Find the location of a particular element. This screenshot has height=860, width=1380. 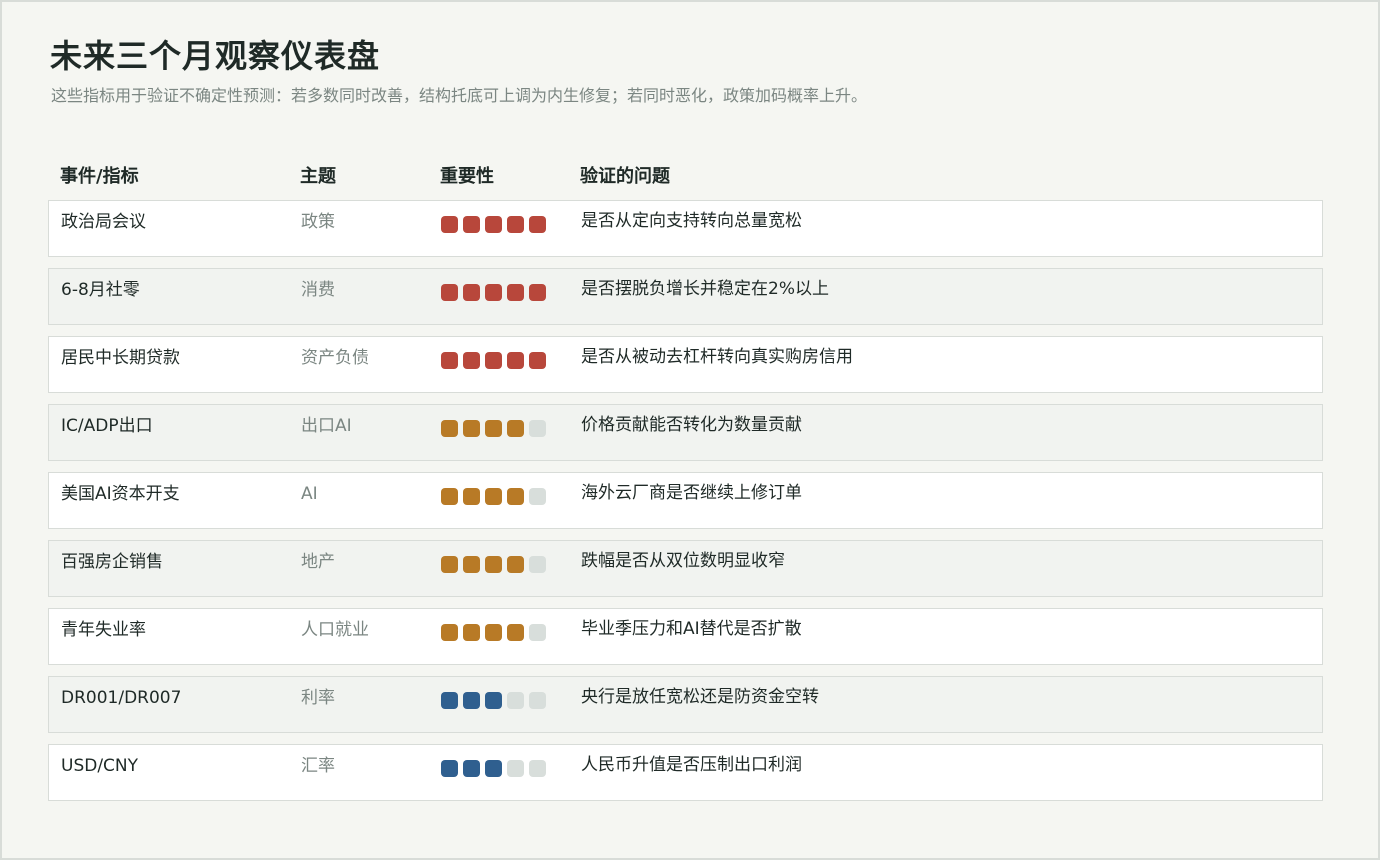

row-event: 政治局会议 is located at coordinates (103, 222).